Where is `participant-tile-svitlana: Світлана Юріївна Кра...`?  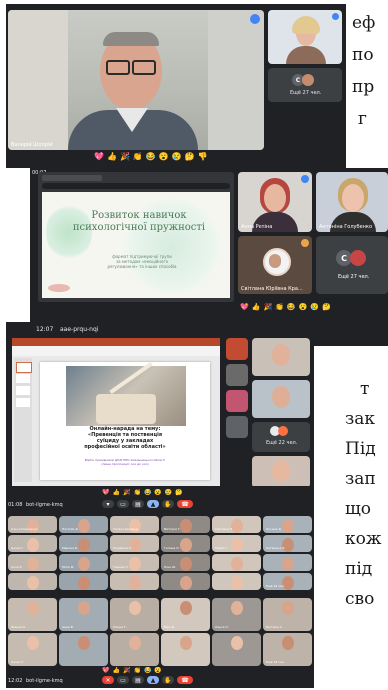 participant-tile-svitlana: Світлана Юріївна Кра... is located at coordinates (275, 265).